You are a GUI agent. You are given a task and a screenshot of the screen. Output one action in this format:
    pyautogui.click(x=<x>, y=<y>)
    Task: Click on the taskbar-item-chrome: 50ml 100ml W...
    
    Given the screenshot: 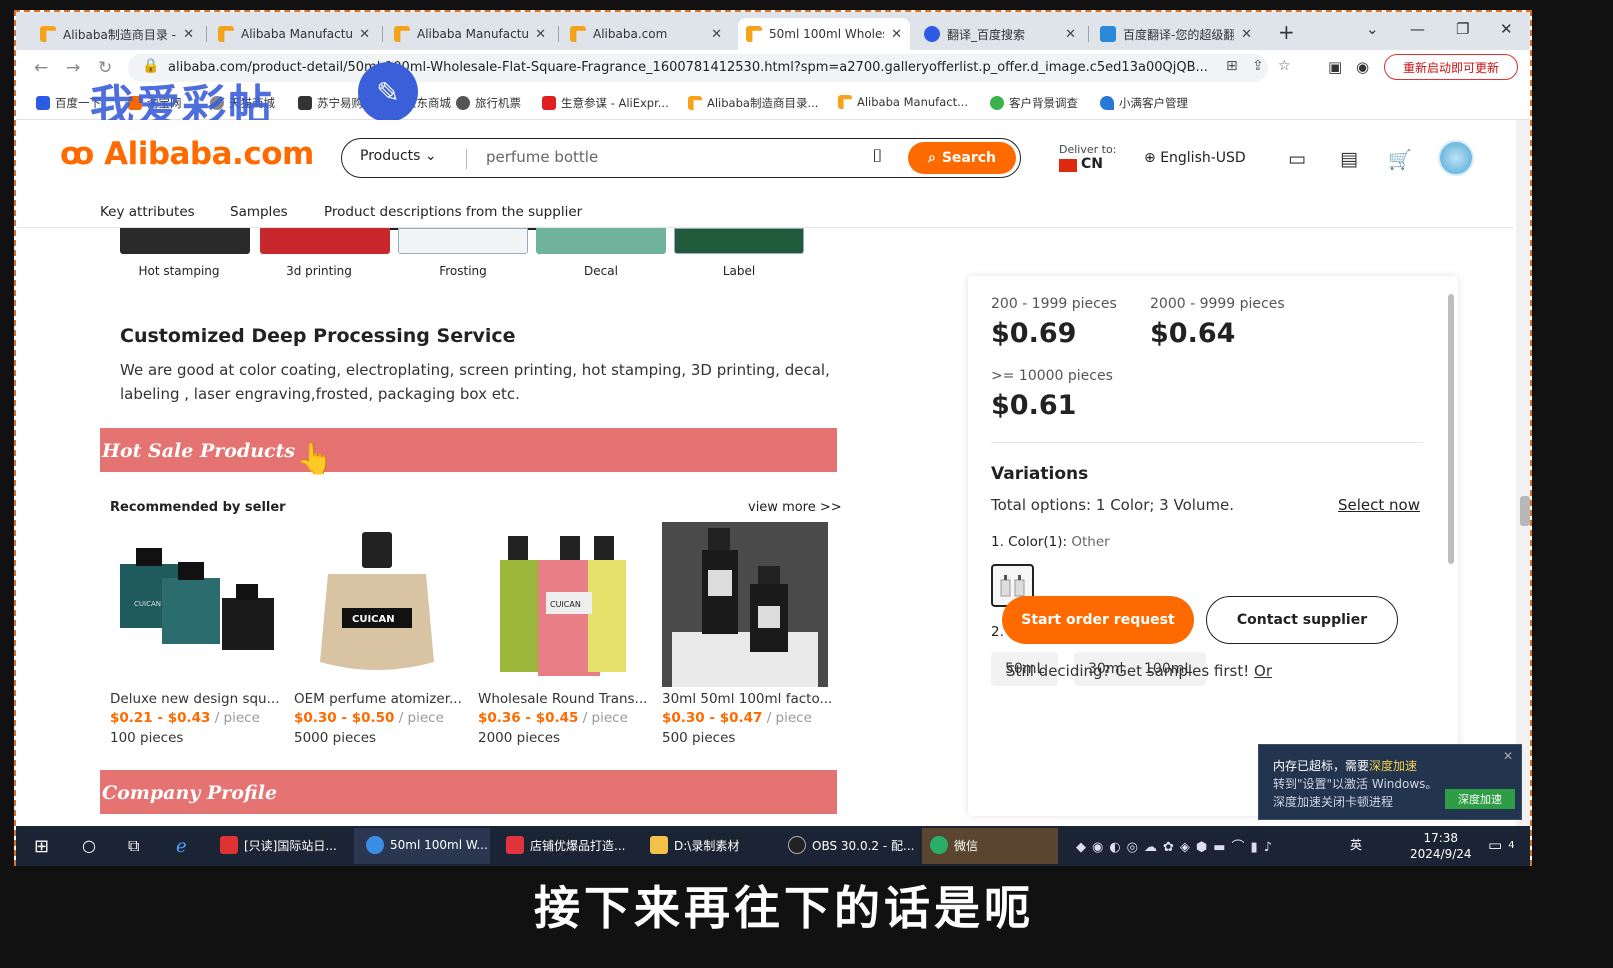 What is the action you would take?
    pyautogui.click(x=427, y=845)
    